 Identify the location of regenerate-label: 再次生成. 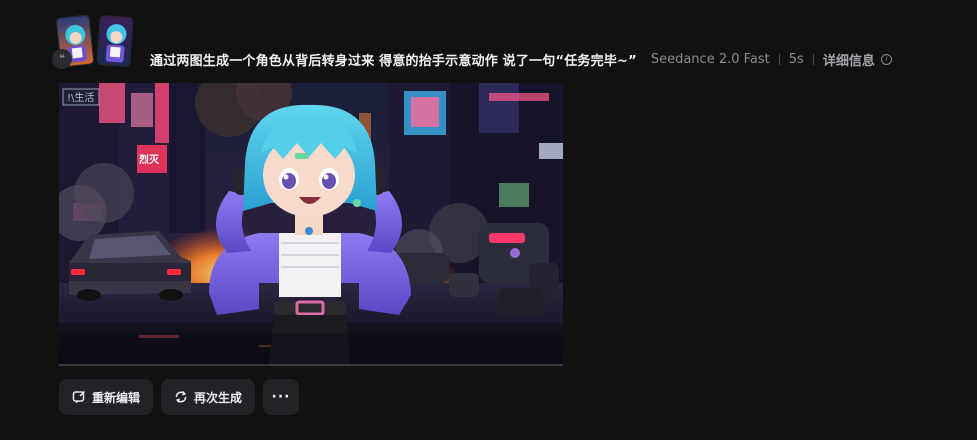
(218, 397).